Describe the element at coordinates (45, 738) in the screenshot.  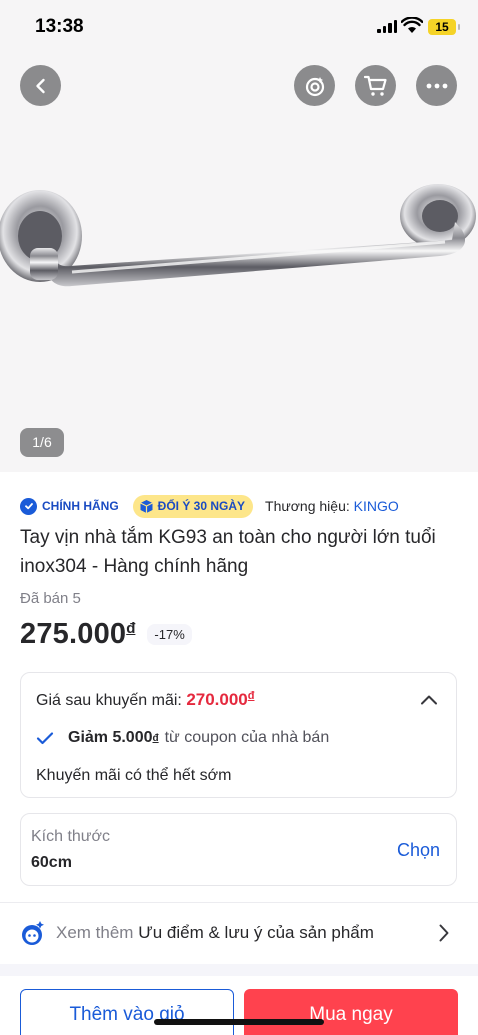
I see `check-icon` at that location.